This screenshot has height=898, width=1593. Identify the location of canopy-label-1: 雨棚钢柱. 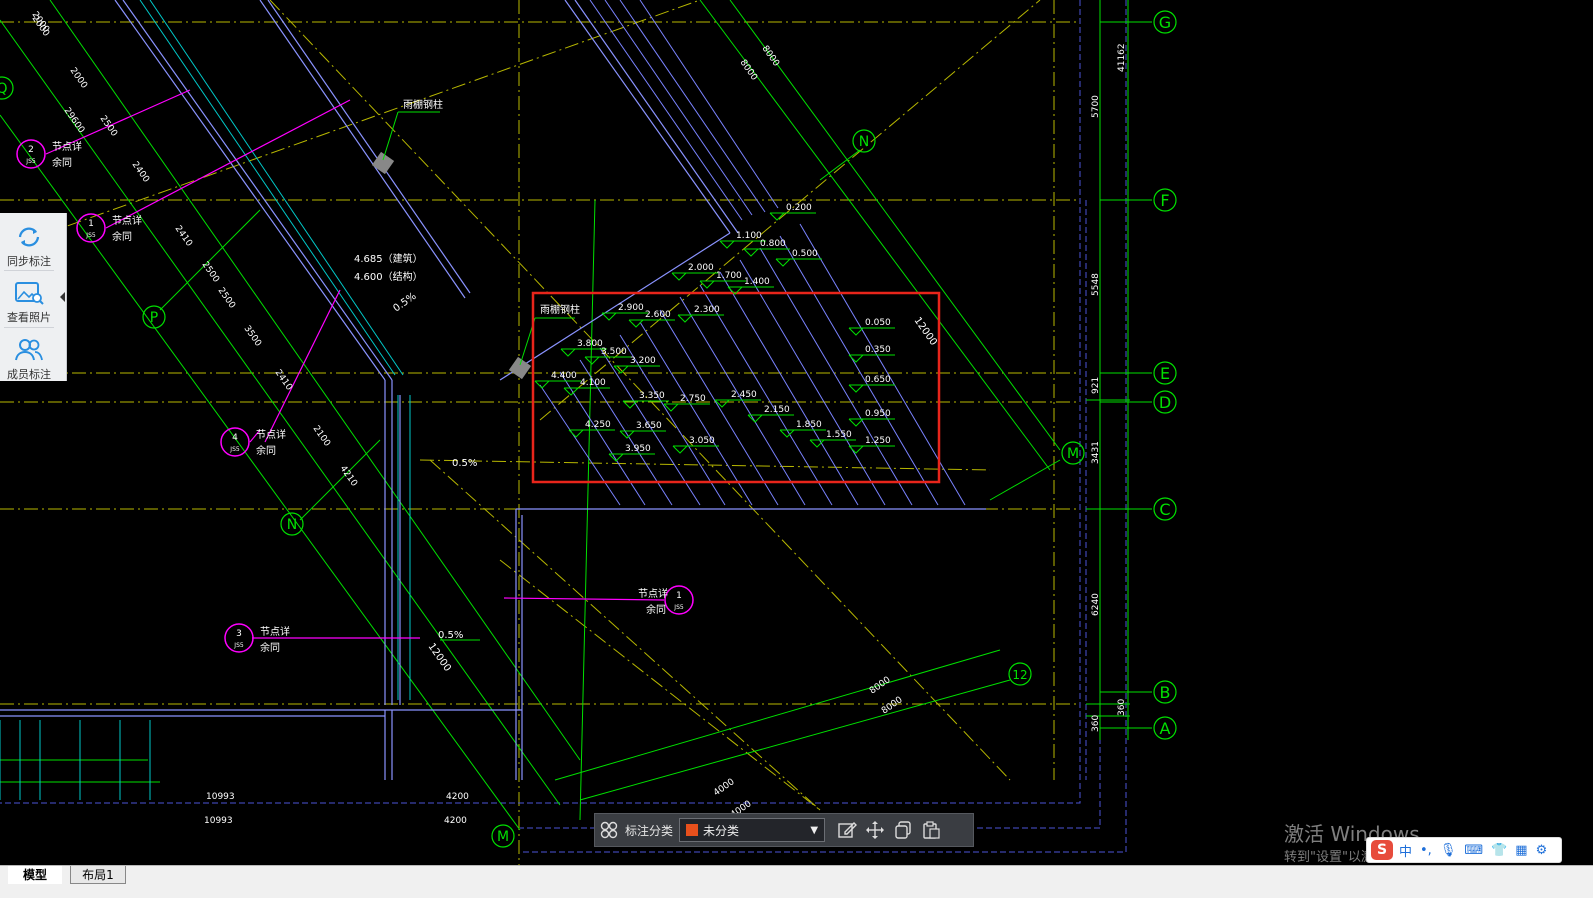
(423, 104).